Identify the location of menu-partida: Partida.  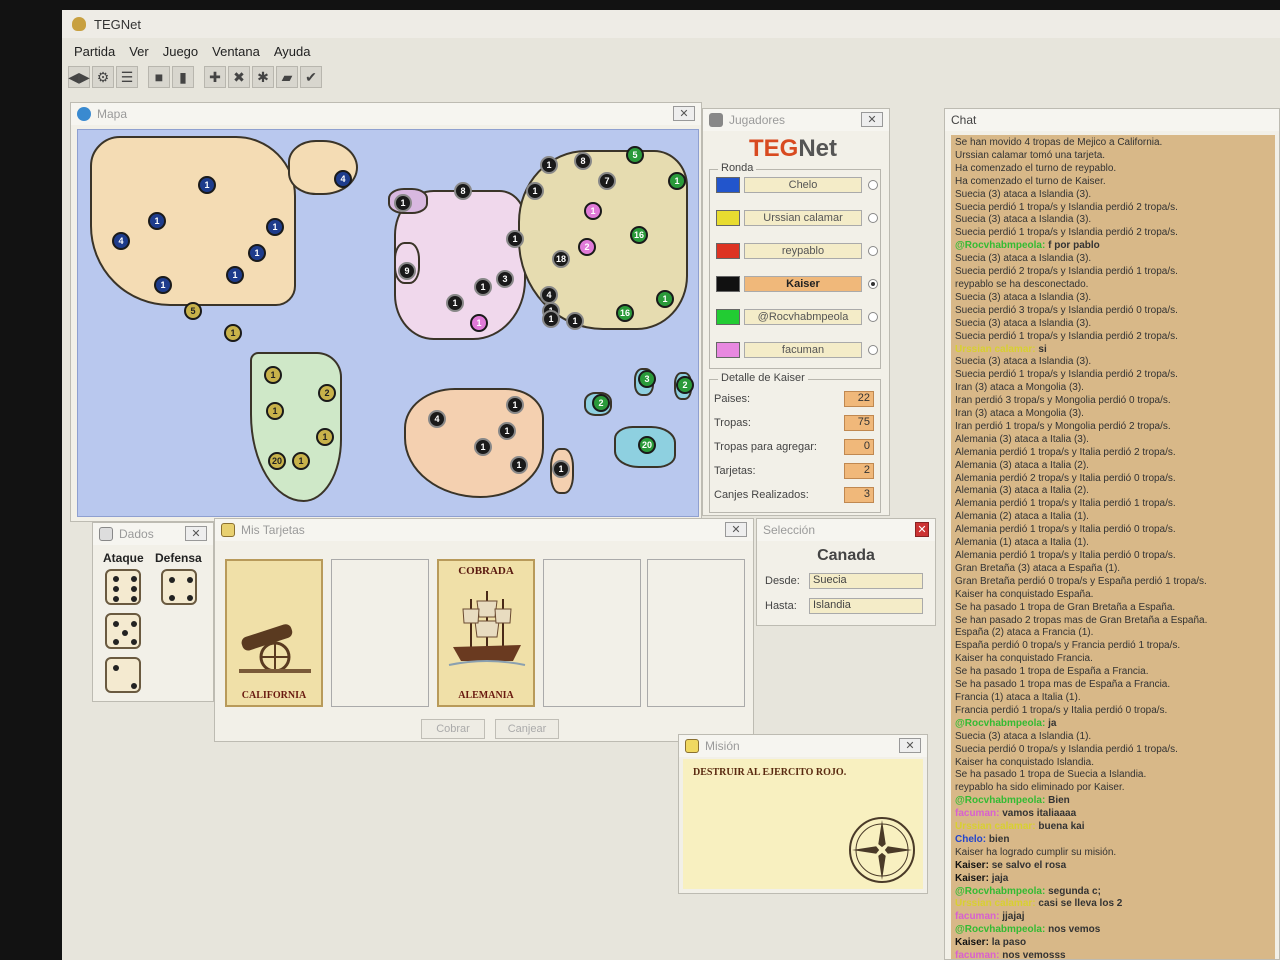
(94, 51).